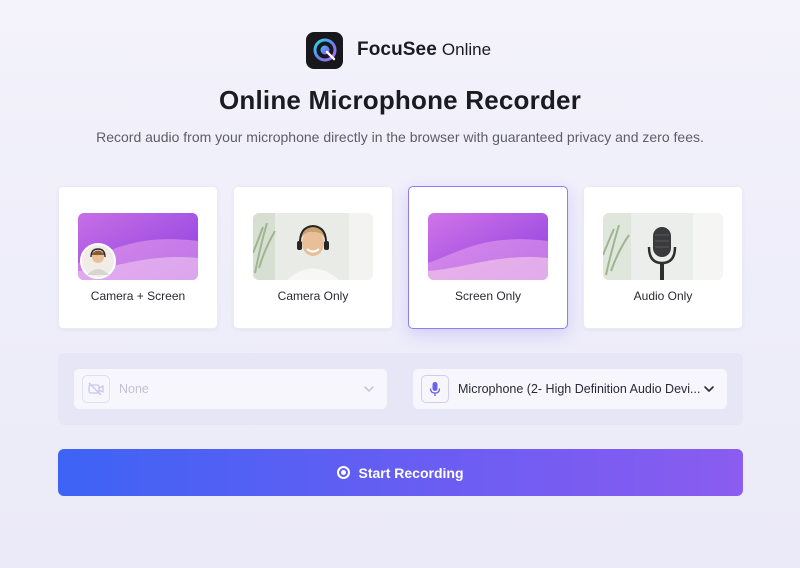 The height and width of the screenshot is (568, 800). I want to click on camera-screen-thumbnail, so click(138, 246).